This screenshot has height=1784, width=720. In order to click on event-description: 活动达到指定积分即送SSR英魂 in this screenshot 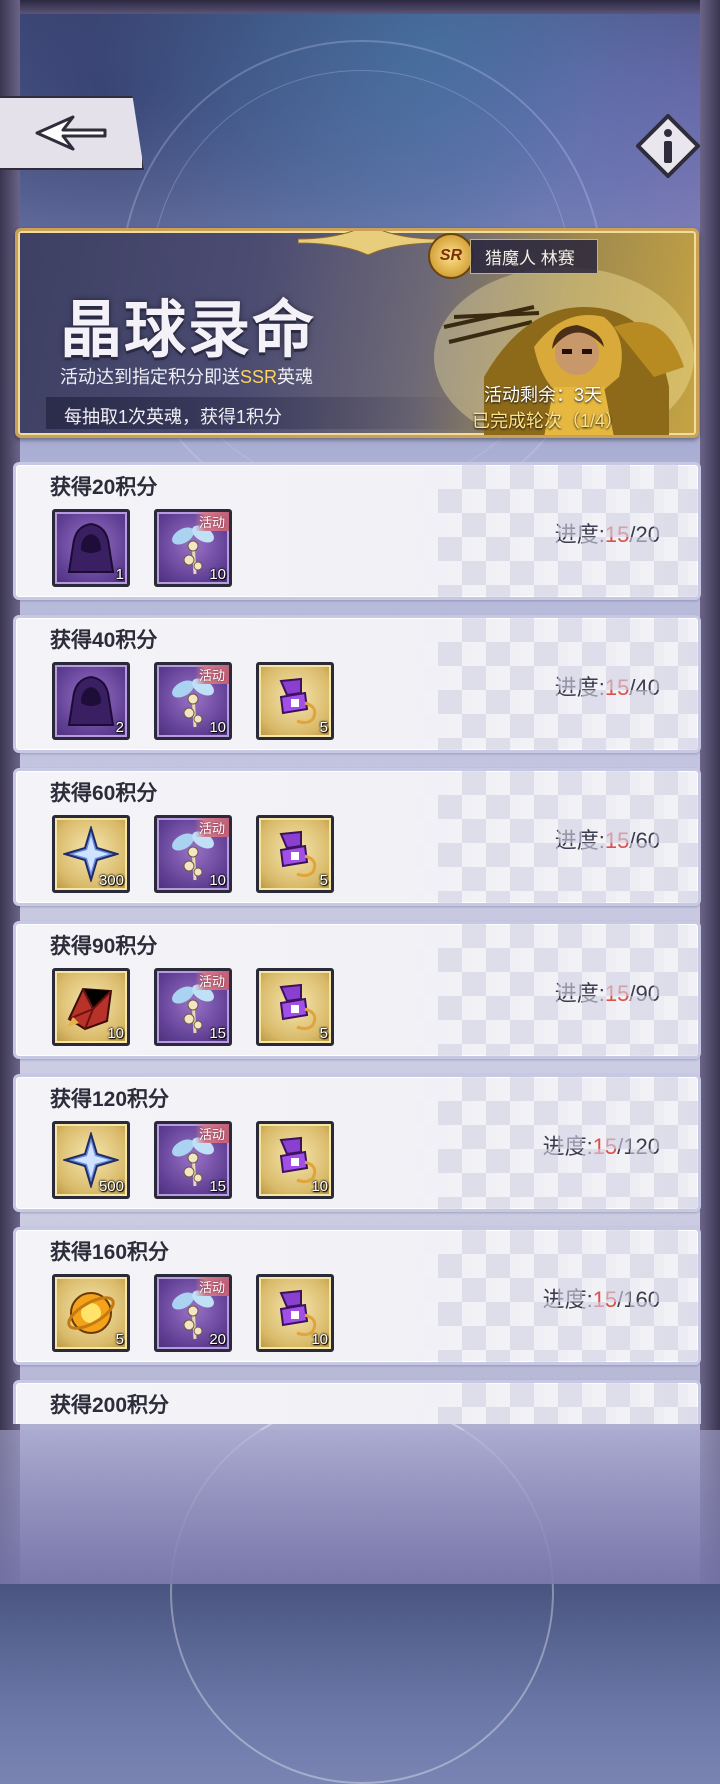, I will do `click(187, 377)`.